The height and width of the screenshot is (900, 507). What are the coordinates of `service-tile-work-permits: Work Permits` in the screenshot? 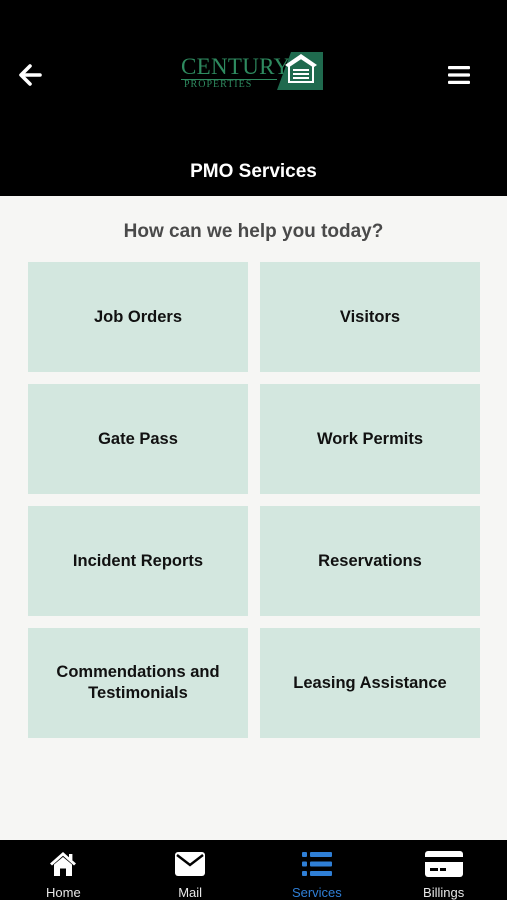 It's located at (370, 439).